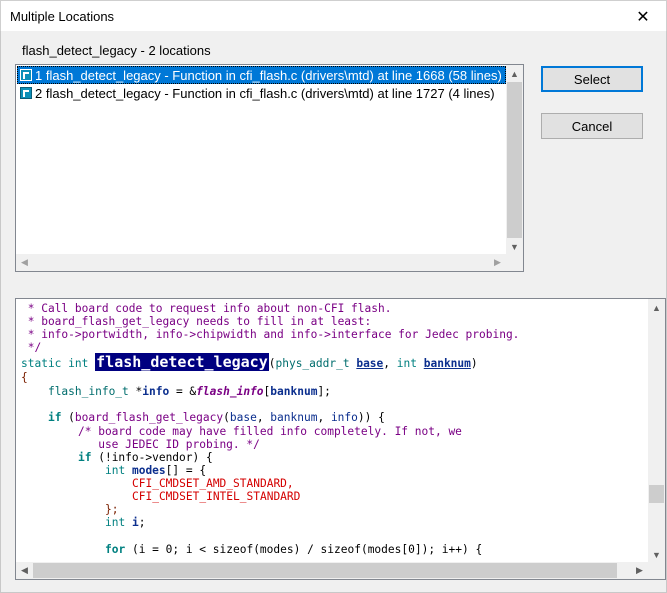 This screenshot has height=593, width=667. Describe the element at coordinates (62, 16) in the screenshot. I see `window-title: Multiple Locations` at that location.